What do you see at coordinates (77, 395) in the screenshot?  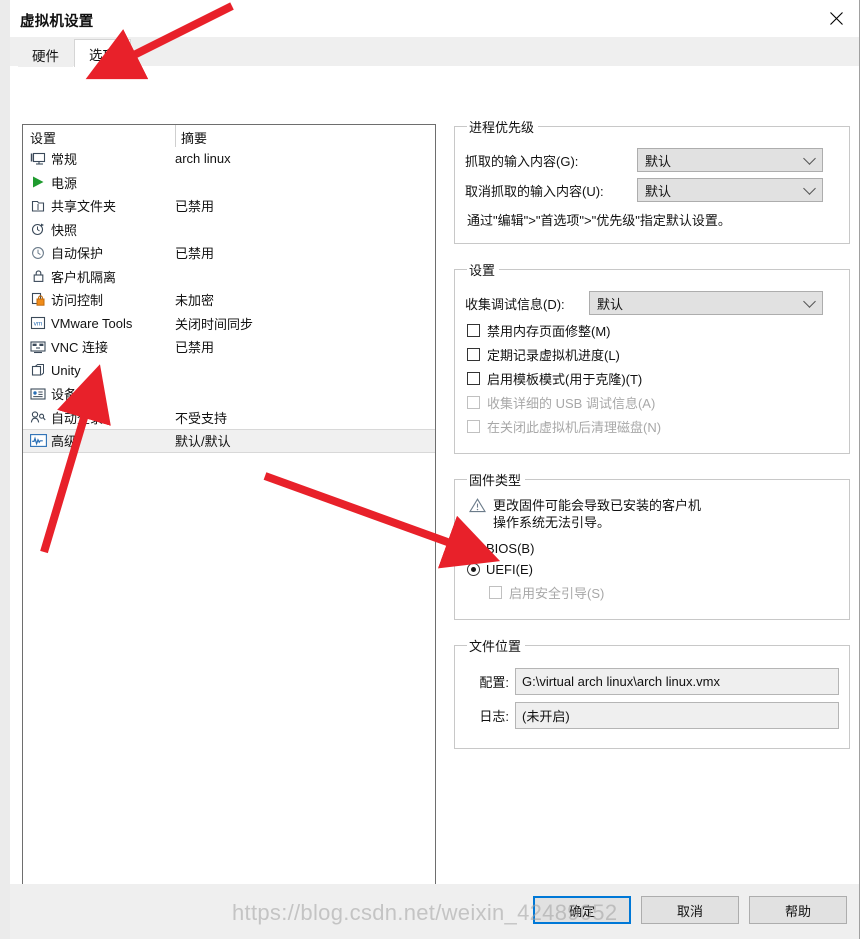 I see `list-item-label: 设备视图` at bounding box center [77, 395].